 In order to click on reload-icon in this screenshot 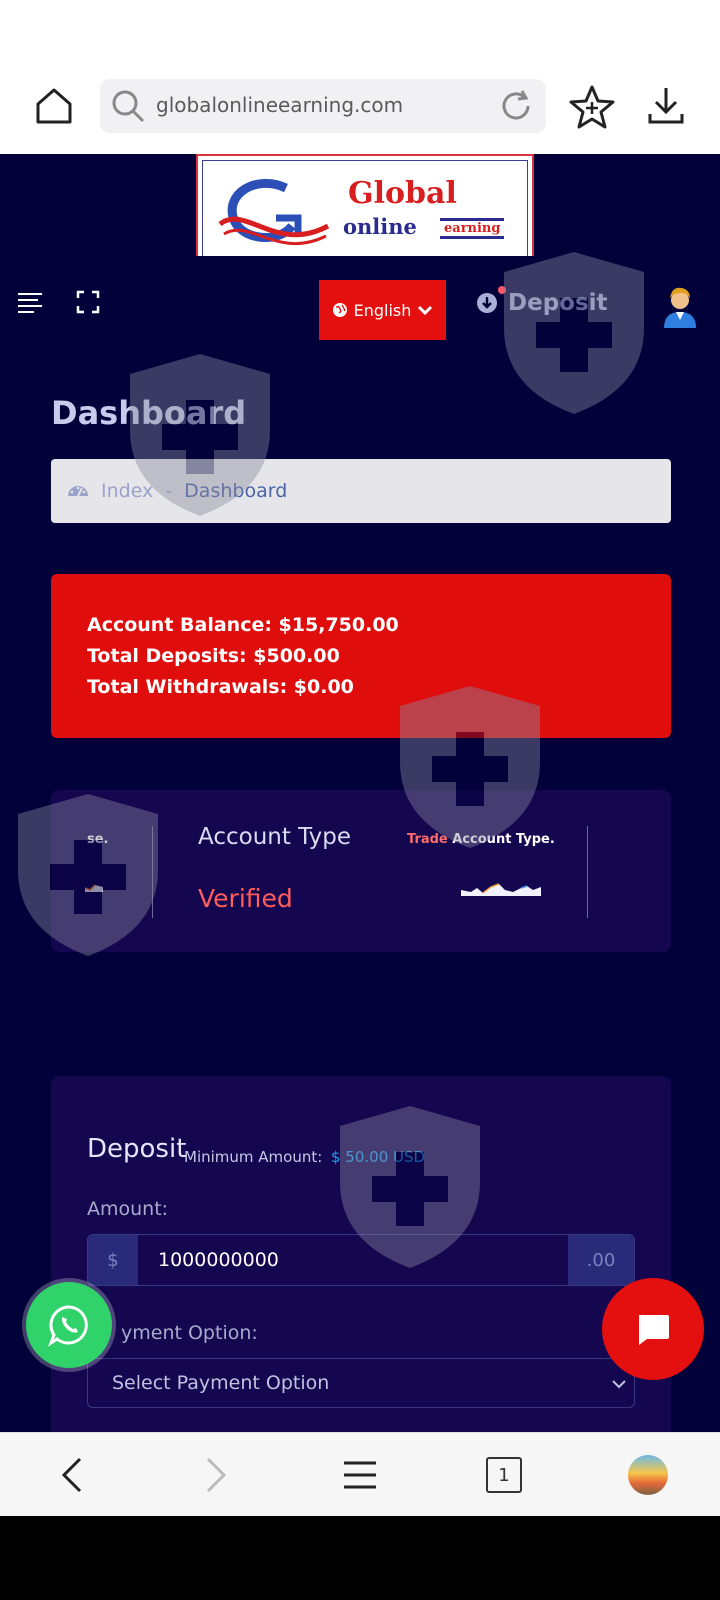, I will do `click(516, 106)`.